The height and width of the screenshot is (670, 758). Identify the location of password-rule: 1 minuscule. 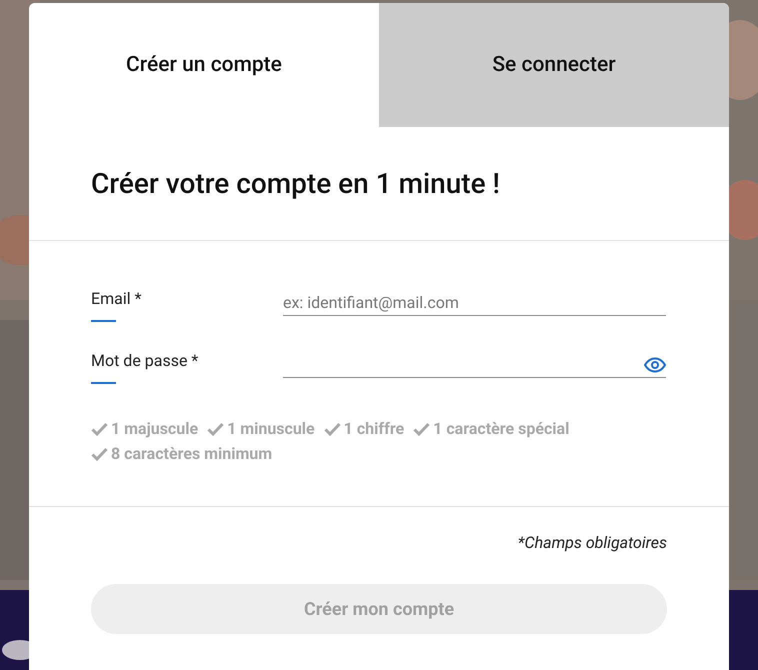
(271, 428).